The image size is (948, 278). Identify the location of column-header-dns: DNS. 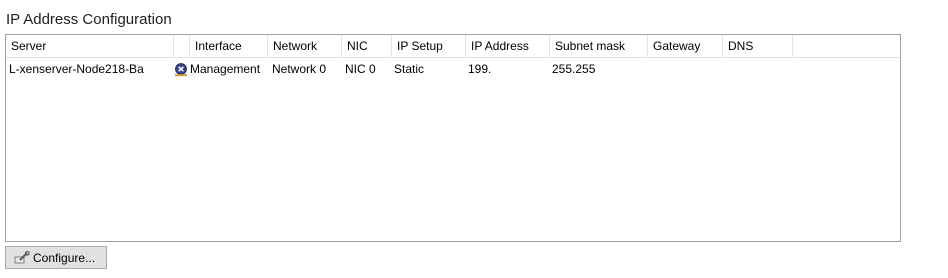
(758, 46).